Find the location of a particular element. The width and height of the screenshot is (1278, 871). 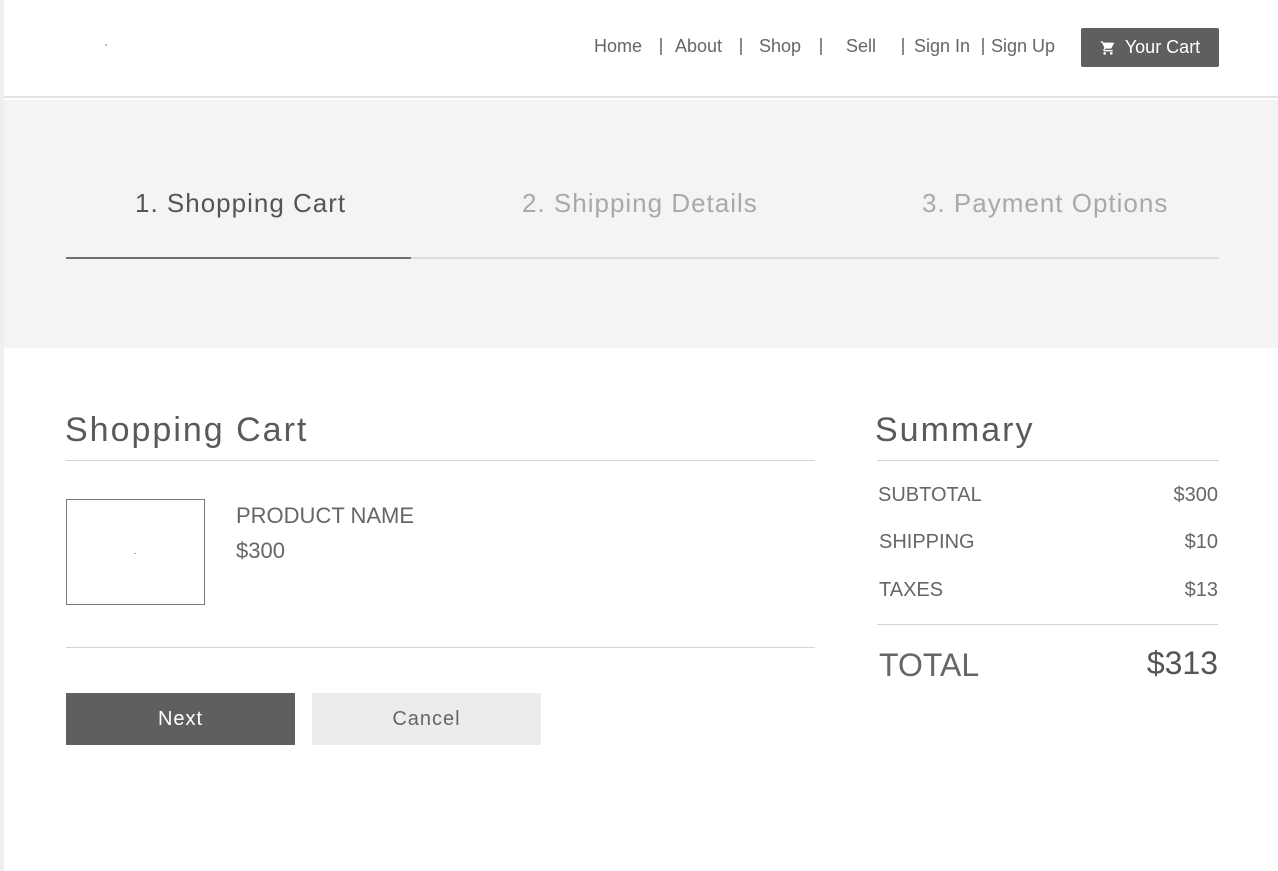

next-button: Next is located at coordinates (180, 719).